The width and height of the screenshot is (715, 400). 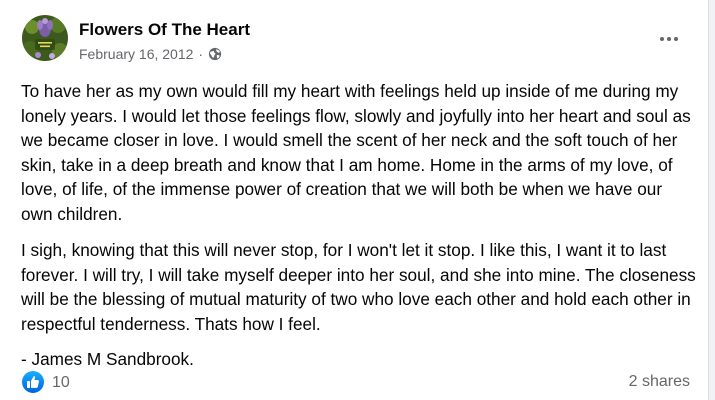 What do you see at coordinates (136, 54) in the screenshot?
I see `post-date: February 16, 2012` at bounding box center [136, 54].